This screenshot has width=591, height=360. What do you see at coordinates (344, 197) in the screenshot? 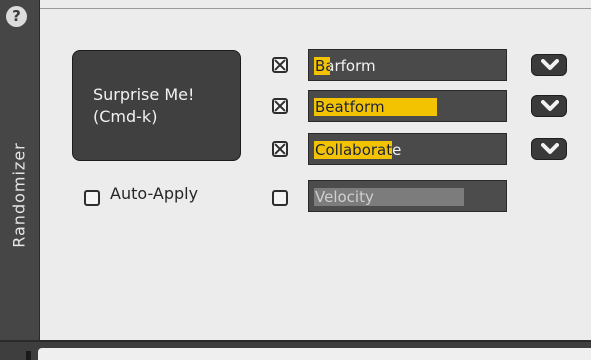
I see `velocity-label: Velocity` at bounding box center [344, 197].